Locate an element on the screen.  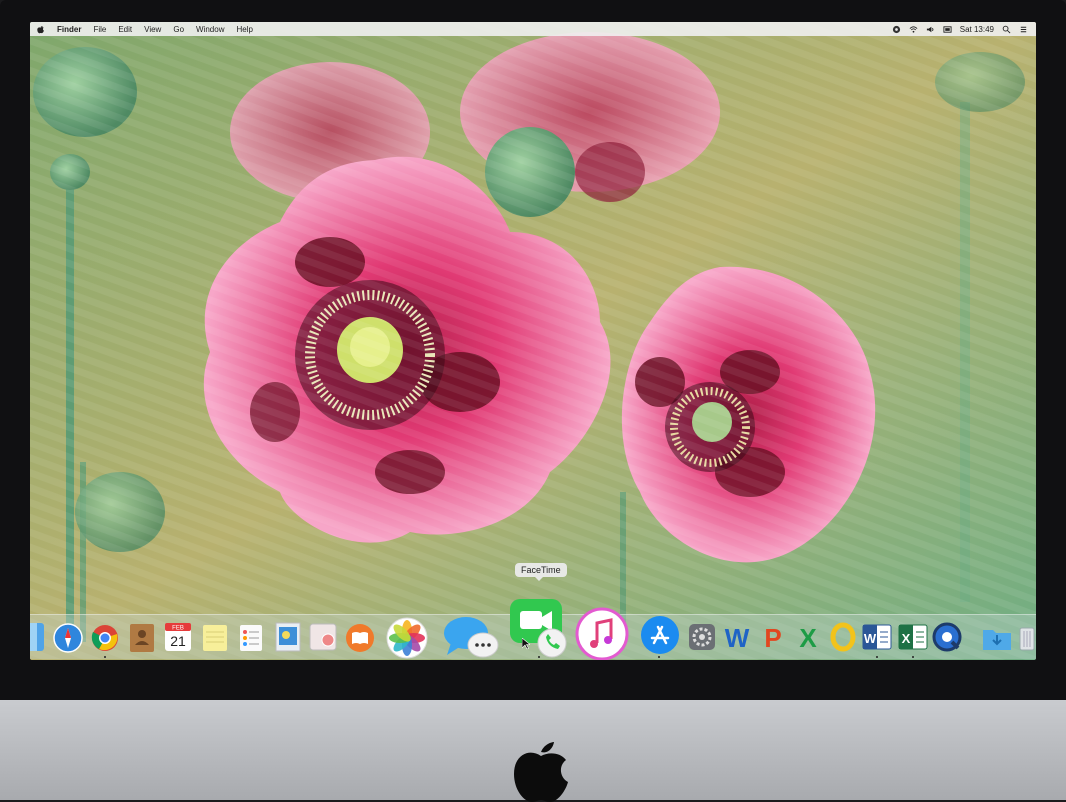
downloads-folder-icon is located at coordinates (997, 638).